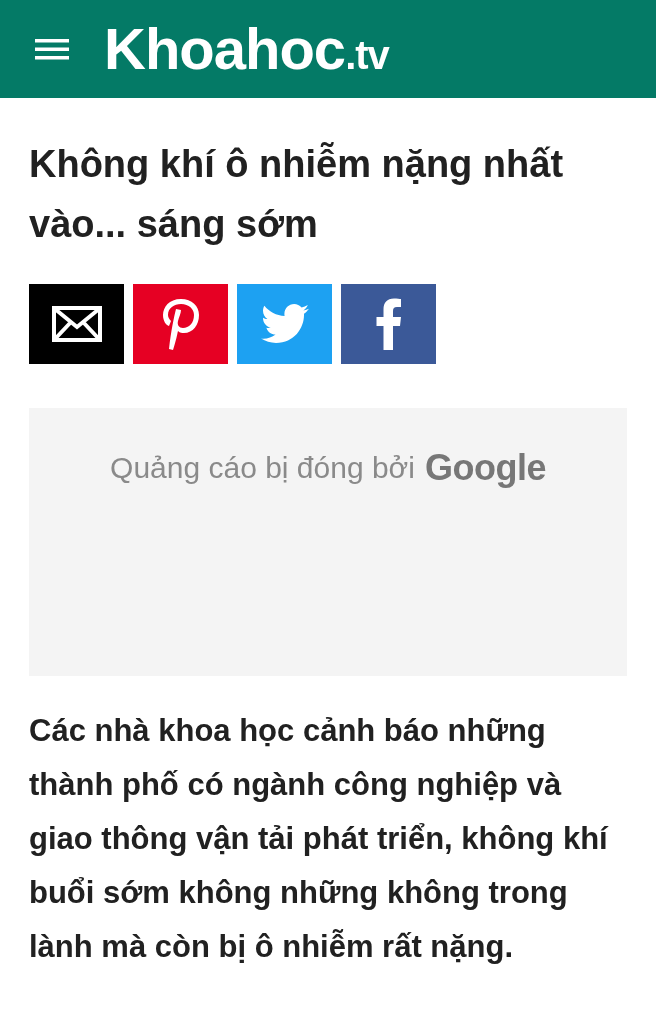 The height and width of the screenshot is (1024, 656). Describe the element at coordinates (297, 194) in the screenshot. I see `article-title: Không khí ô nhiễm nặng nhất vào... sáng sớm` at that location.